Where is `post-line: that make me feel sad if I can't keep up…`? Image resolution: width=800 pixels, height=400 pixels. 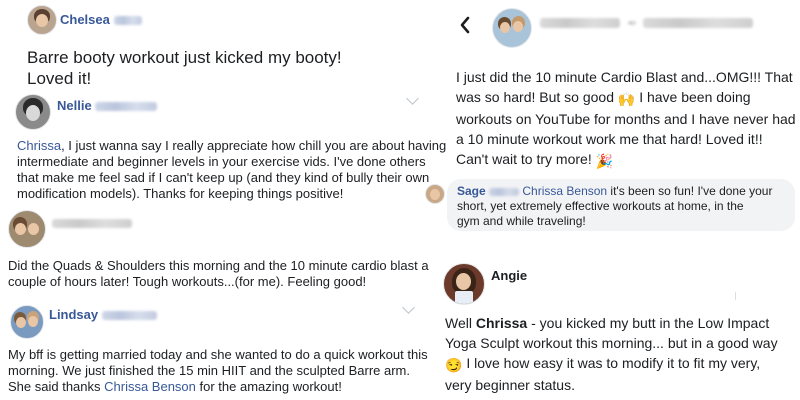 post-line: that make me feel sad if I can't keep up… is located at coordinates (223, 177).